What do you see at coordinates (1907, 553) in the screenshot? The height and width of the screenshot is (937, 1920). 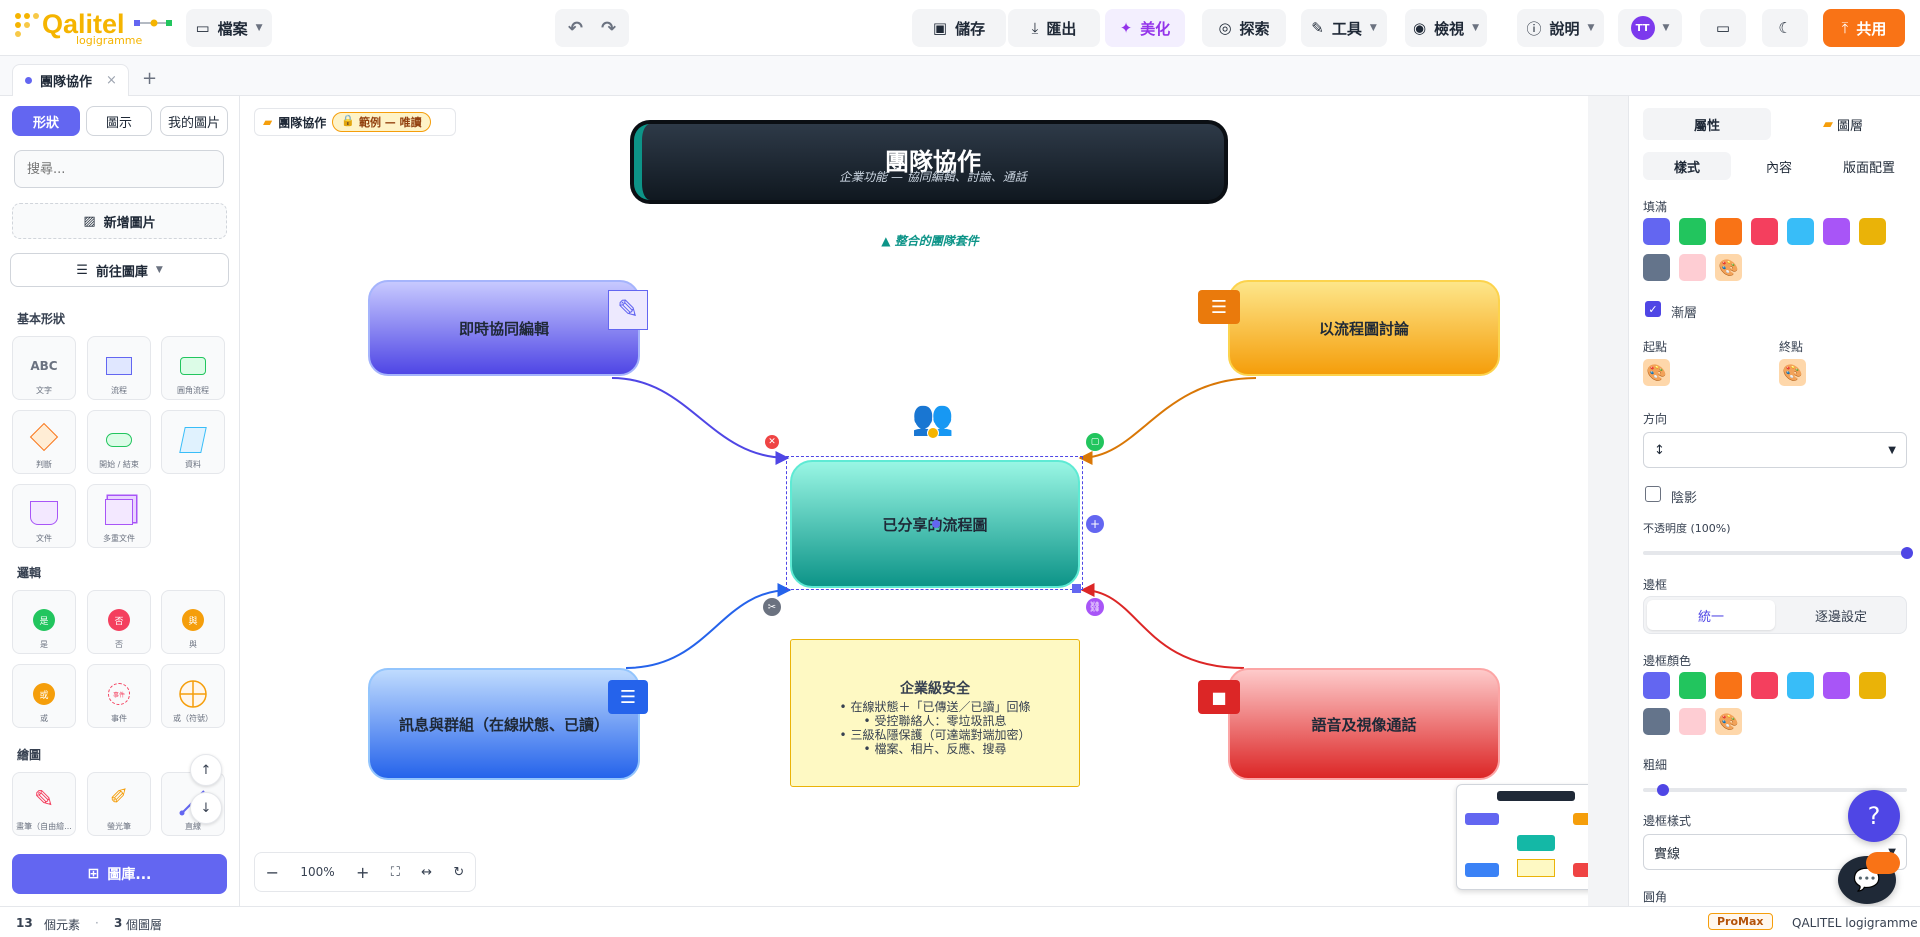 I see `opacity-slider-thumb` at bounding box center [1907, 553].